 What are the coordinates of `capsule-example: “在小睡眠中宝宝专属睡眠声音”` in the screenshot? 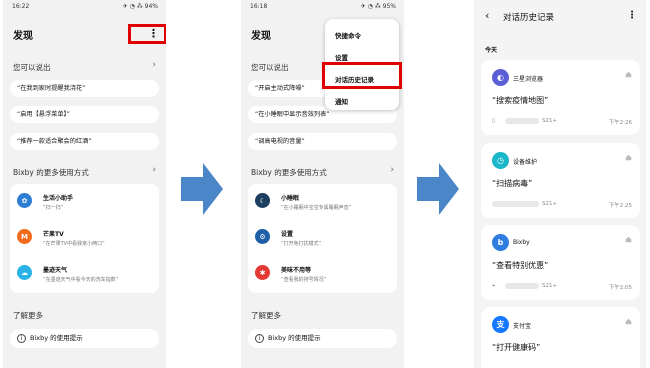 It's located at (316, 208).